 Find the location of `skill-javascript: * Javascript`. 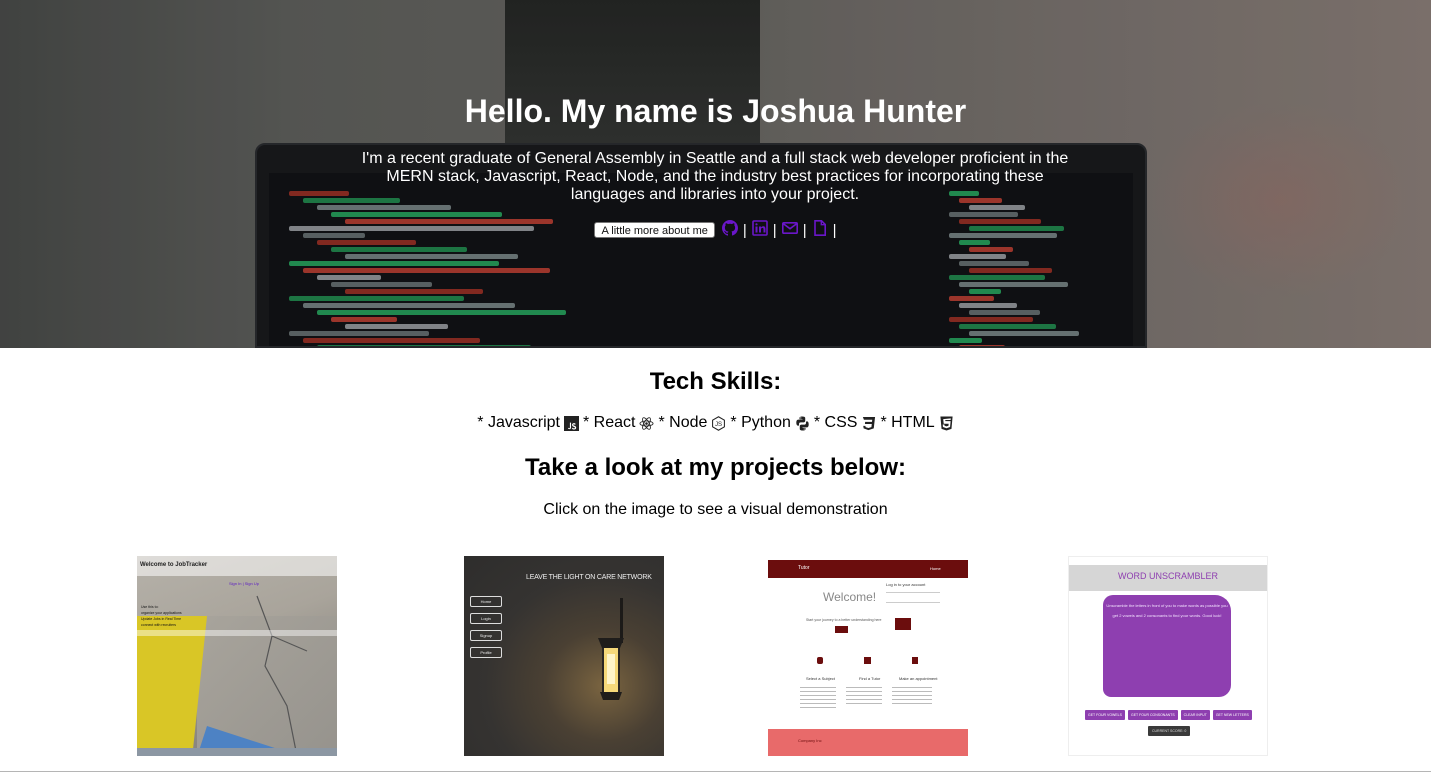

skill-javascript: * Javascript is located at coordinates (518, 422).